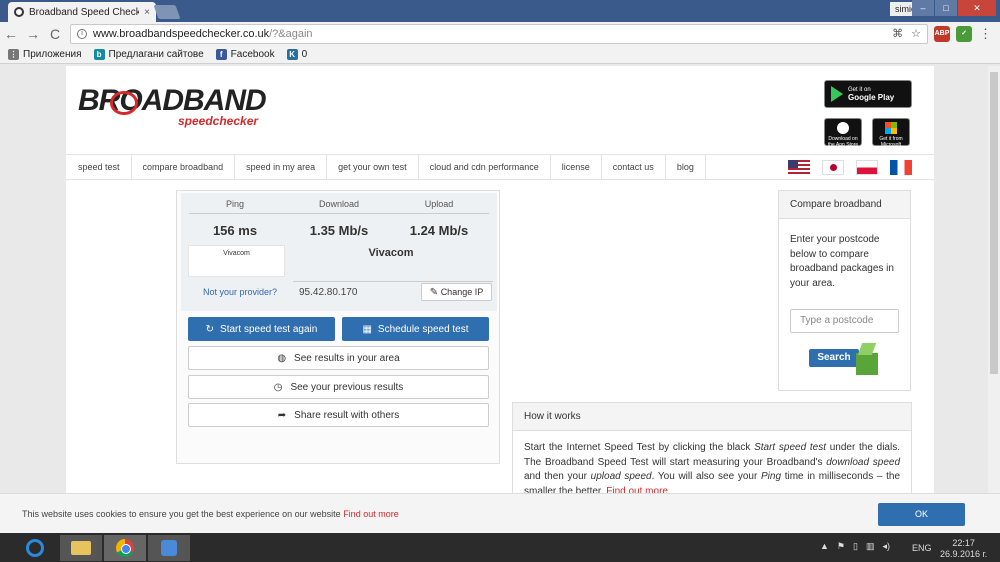 The image size is (1000, 562). Describe the element at coordinates (82, 12) in the screenshot. I see `browser-tab: Broadband Speed Check ×` at that location.